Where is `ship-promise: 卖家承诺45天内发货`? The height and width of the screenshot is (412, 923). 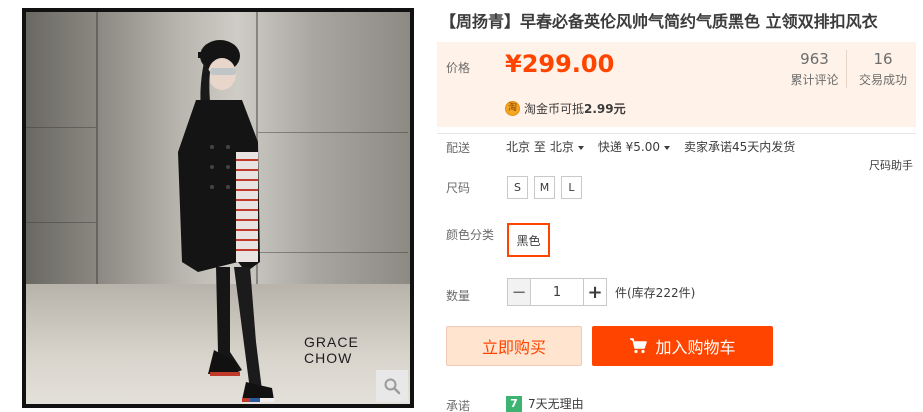 ship-promise: 卖家承诺45天内发货 is located at coordinates (740, 147).